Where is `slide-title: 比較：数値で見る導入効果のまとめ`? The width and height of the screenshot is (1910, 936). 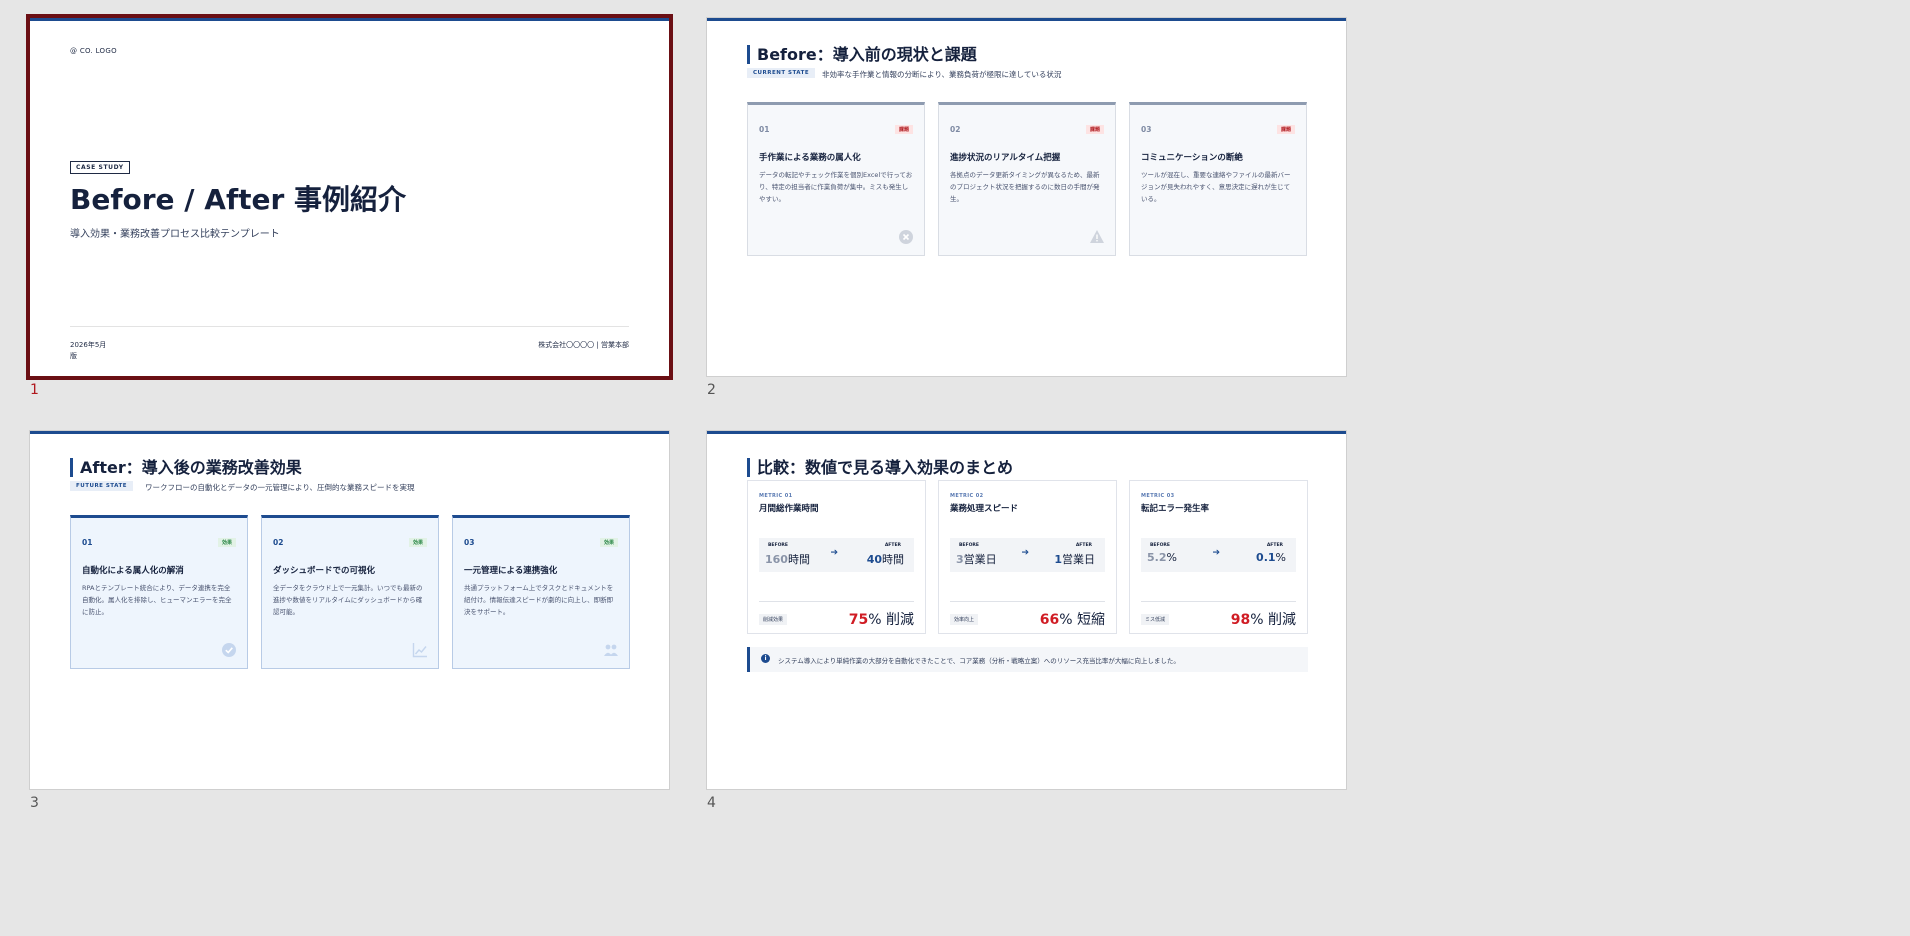 slide-title: 比較：数値で見る導入効果のまとめ is located at coordinates (880, 467).